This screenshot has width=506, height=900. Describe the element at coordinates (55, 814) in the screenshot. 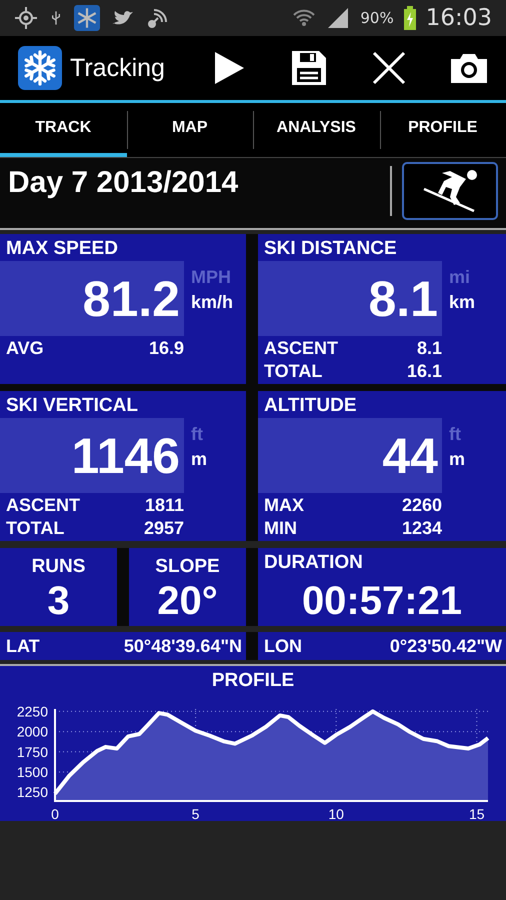

I see `x-tick-label: 0` at that location.